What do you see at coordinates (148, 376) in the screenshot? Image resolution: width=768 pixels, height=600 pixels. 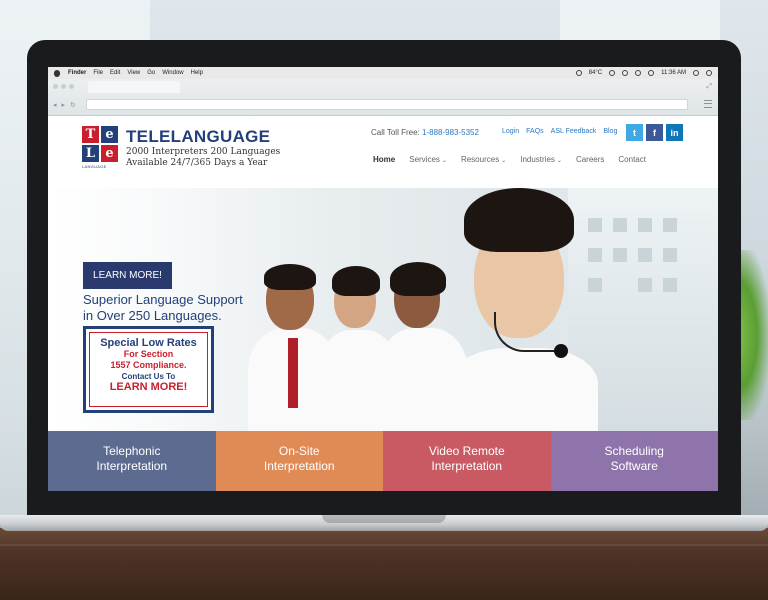 I see `promo-line: Contact Us To` at bounding box center [148, 376].